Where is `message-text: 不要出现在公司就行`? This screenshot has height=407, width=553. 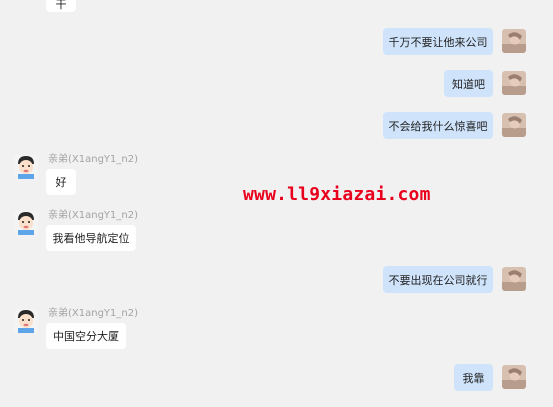
message-text: 不要出现在公司就行 is located at coordinates (438, 280).